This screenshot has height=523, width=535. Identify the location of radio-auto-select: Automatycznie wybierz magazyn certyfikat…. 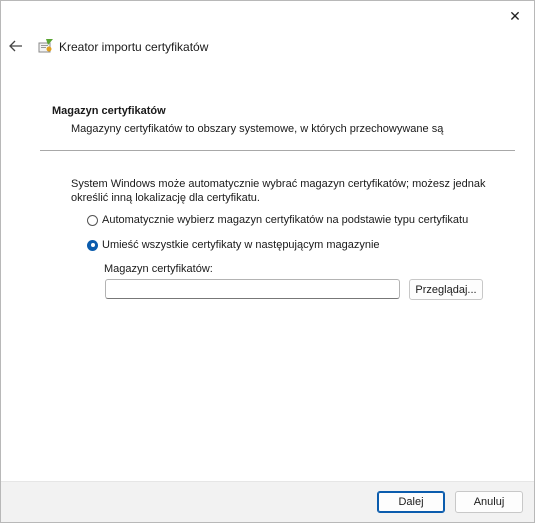
(277, 220).